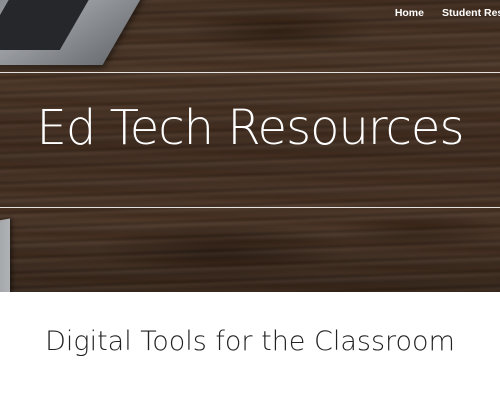 The width and height of the screenshot is (500, 400). What do you see at coordinates (466, 13) in the screenshot?
I see `nav-item-student-resources: Student Resou` at bounding box center [466, 13].